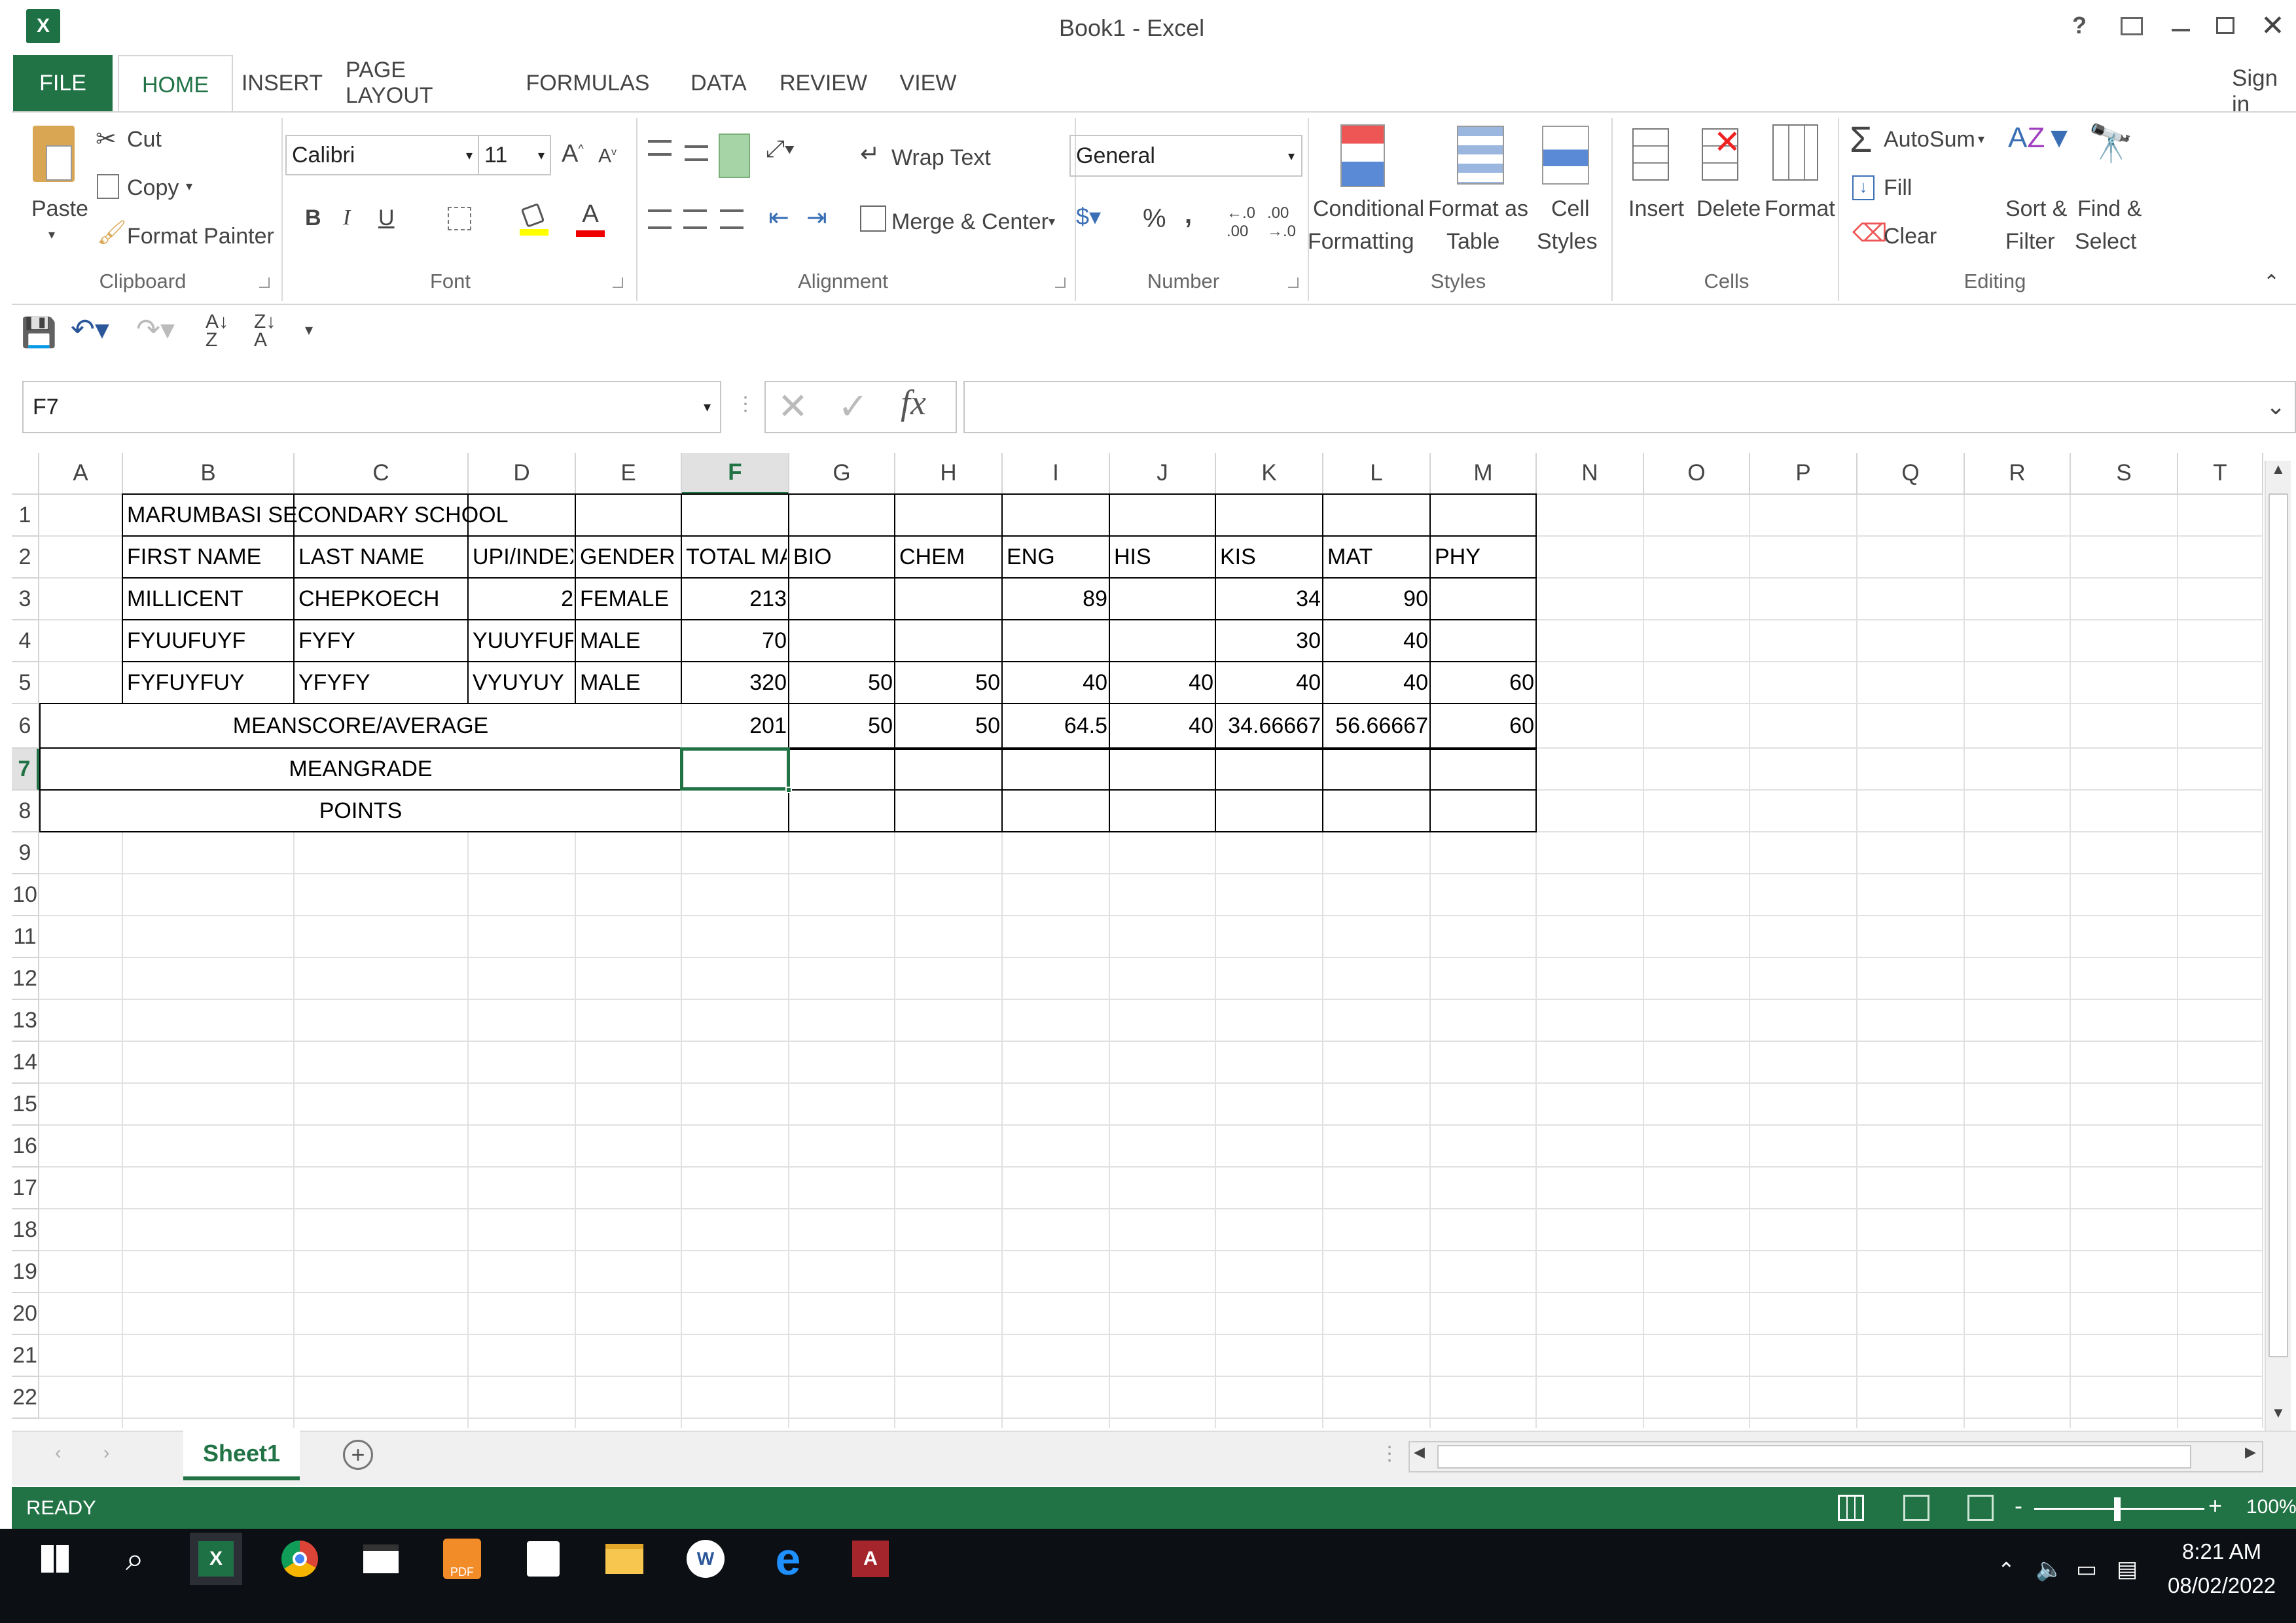 This screenshot has width=2296, height=1623. Describe the element at coordinates (59, 209) in the screenshot. I see `paste-button: Paste` at that location.